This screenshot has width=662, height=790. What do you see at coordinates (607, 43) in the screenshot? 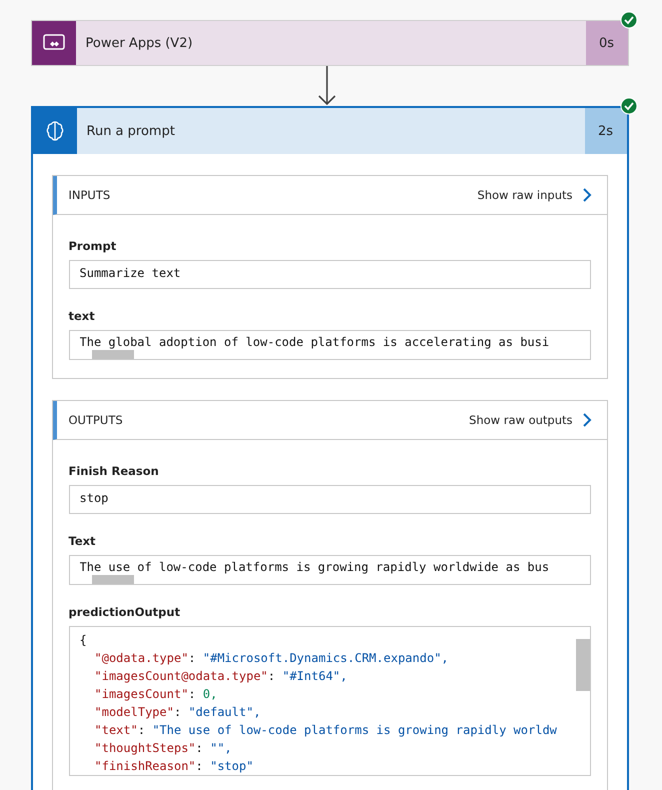
I see `duration-label: 0s` at bounding box center [607, 43].